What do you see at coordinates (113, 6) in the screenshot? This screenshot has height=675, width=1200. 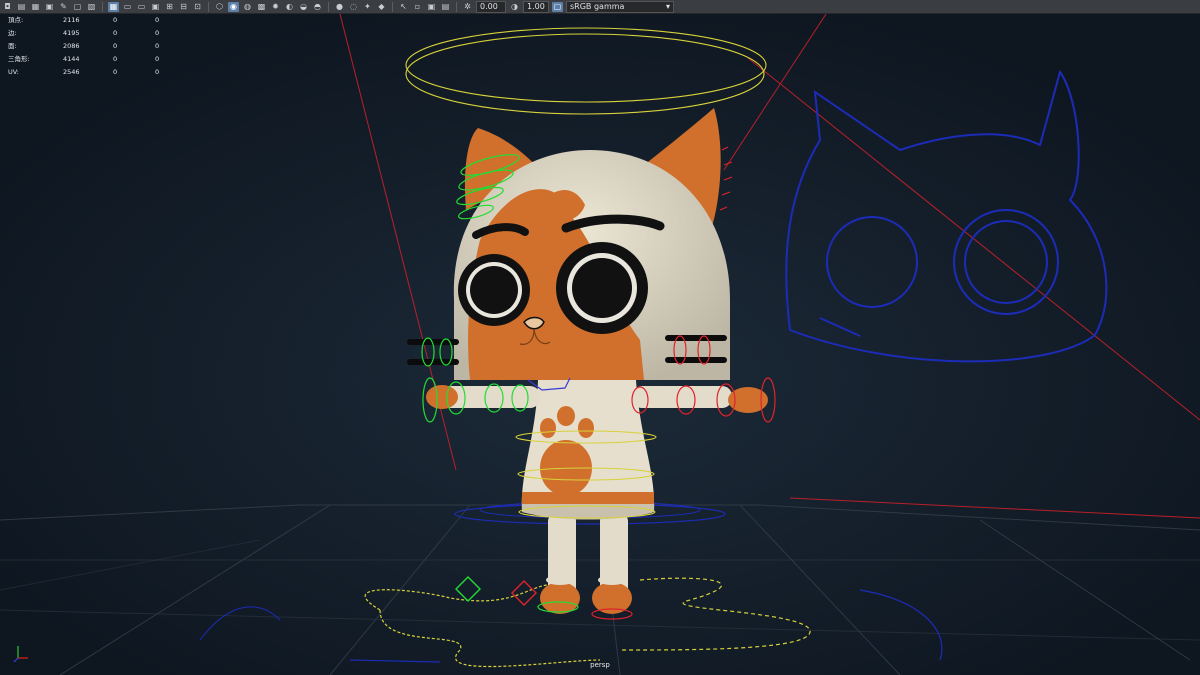 I see `grid-icon: ▦` at bounding box center [113, 6].